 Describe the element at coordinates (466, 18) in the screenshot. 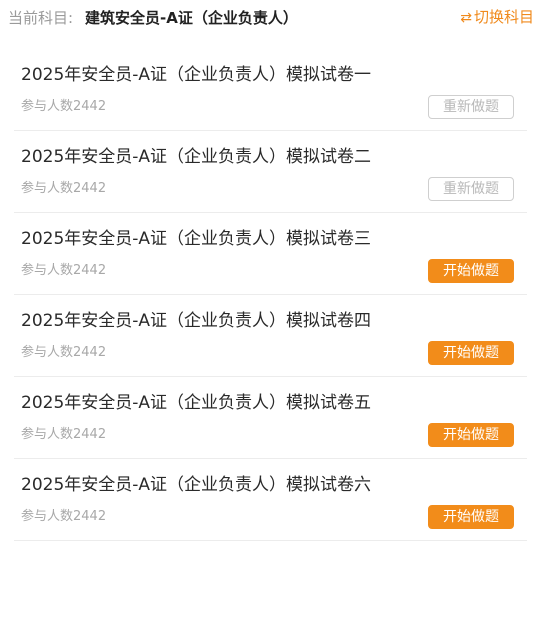

I see `swap-icon: ⇄` at that location.